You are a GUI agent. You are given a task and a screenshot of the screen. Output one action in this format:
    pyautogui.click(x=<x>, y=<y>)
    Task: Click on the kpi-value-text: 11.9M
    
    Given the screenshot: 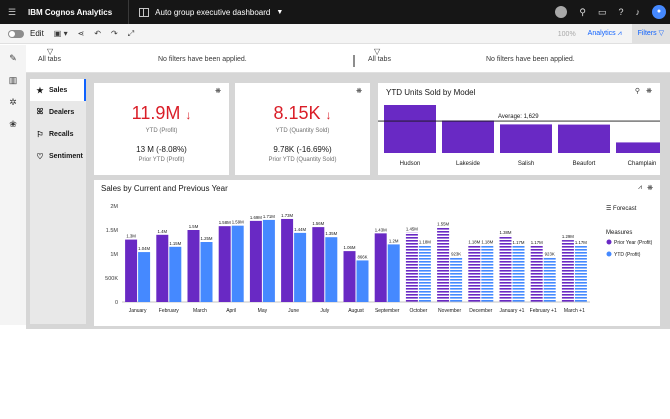 What is the action you would take?
    pyautogui.click(x=156, y=113)
    